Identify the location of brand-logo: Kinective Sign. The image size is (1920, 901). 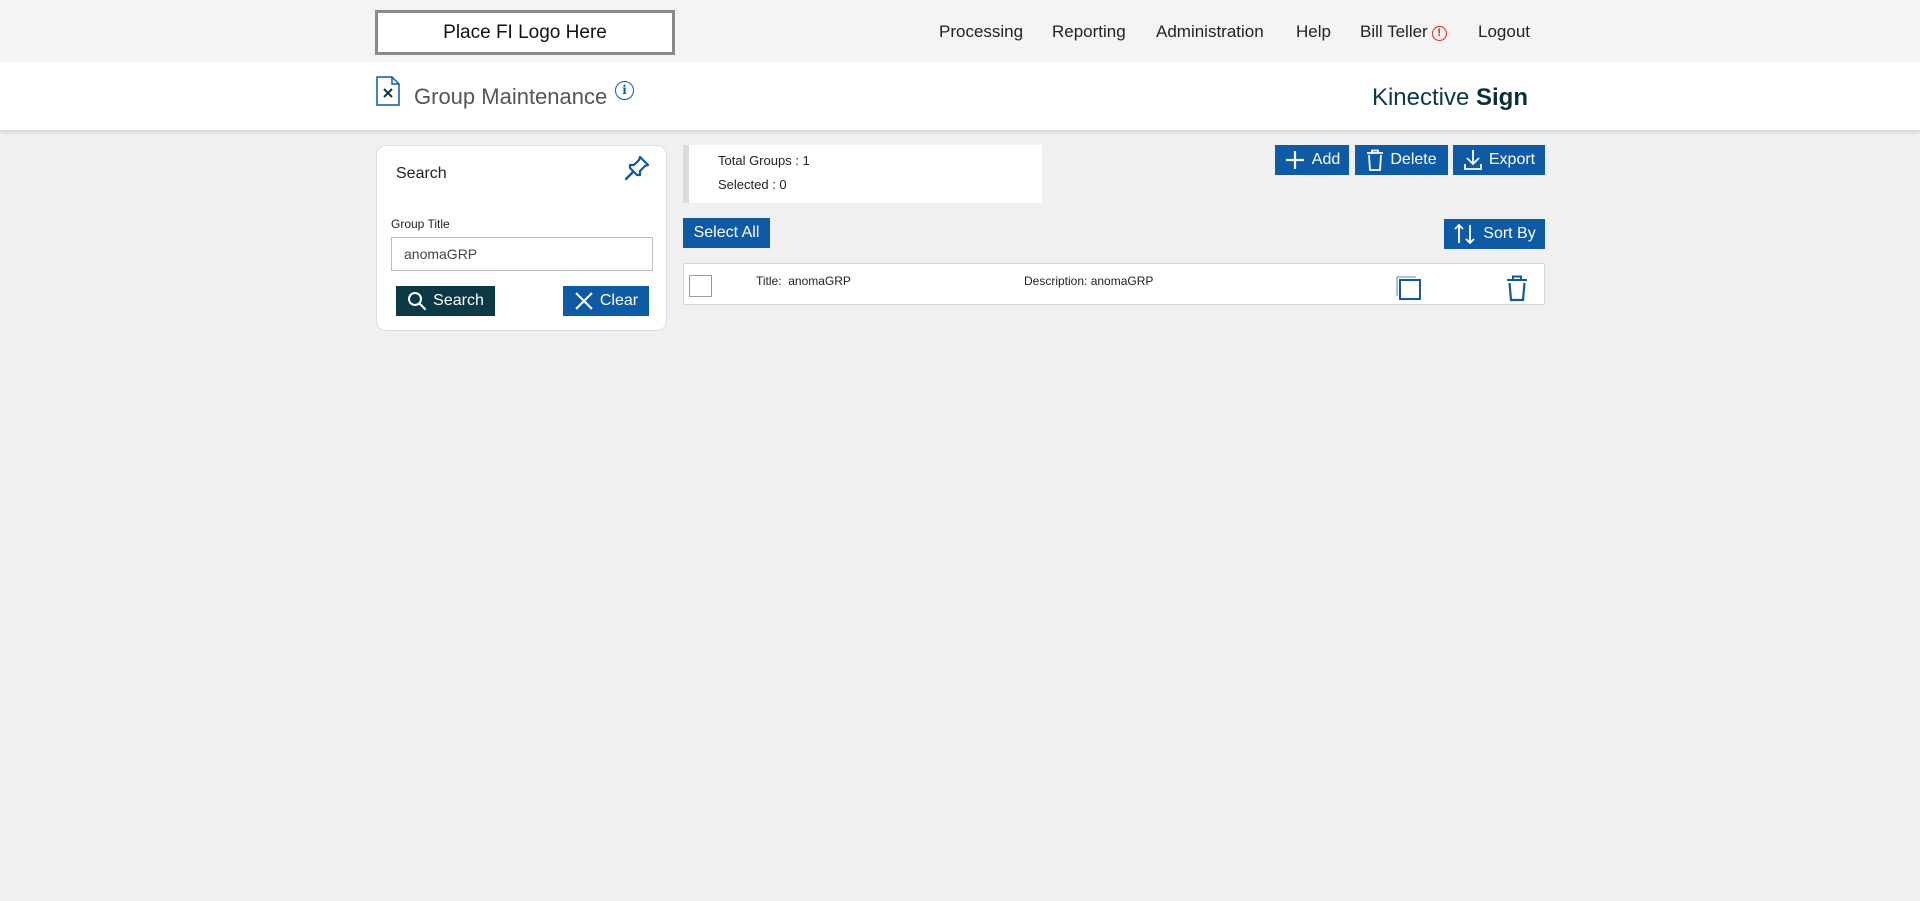
(1450, 98).